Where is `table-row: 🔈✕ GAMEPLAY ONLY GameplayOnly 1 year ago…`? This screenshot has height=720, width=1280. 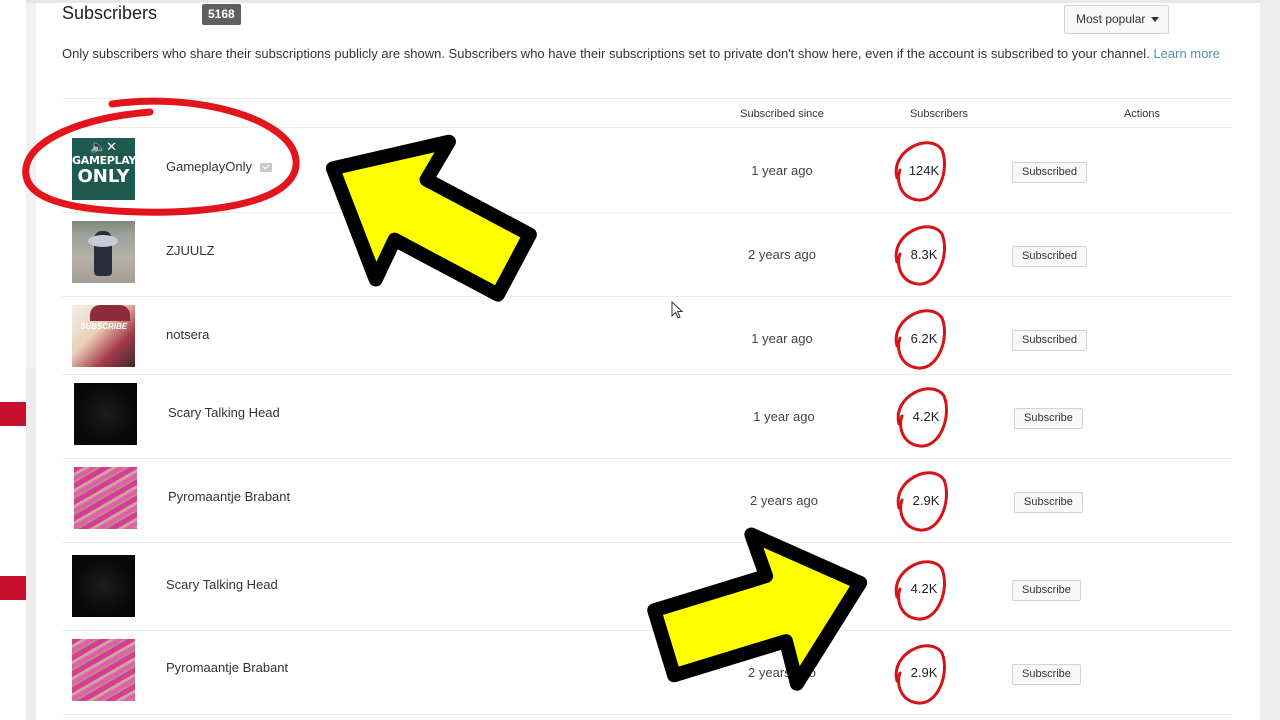 table-row: 🔈✕ GAMEPLAY ONLY GameplayOnly 1 year ago… is located at coordinates (647, 171).